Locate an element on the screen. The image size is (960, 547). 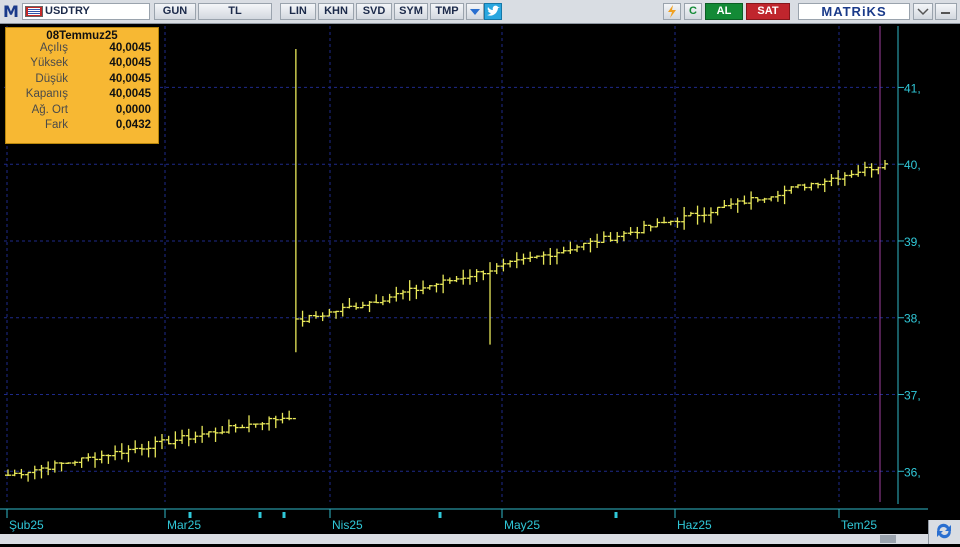
tooltip-row-low: Düşük 40,0045 is located at coordinates (82, 80).